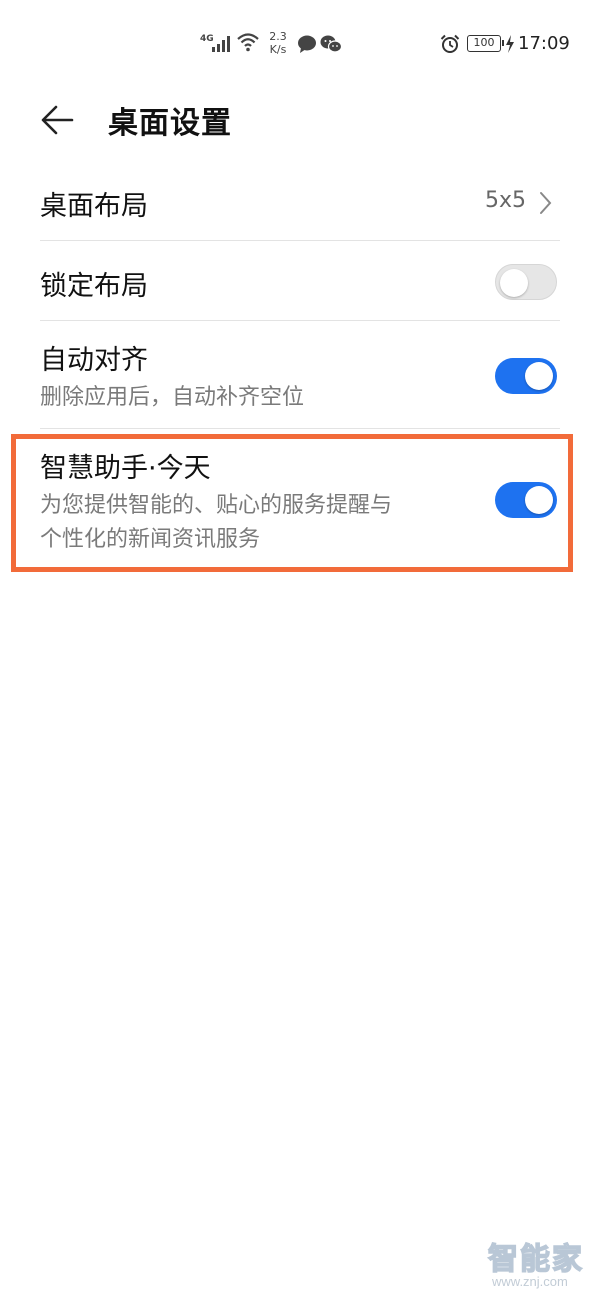 The height and width of the screenshot is (1300, 600). I want to click on setting-auto-align: 自动对齐 删除应用后，自动补齐空位, so click(300, 378).